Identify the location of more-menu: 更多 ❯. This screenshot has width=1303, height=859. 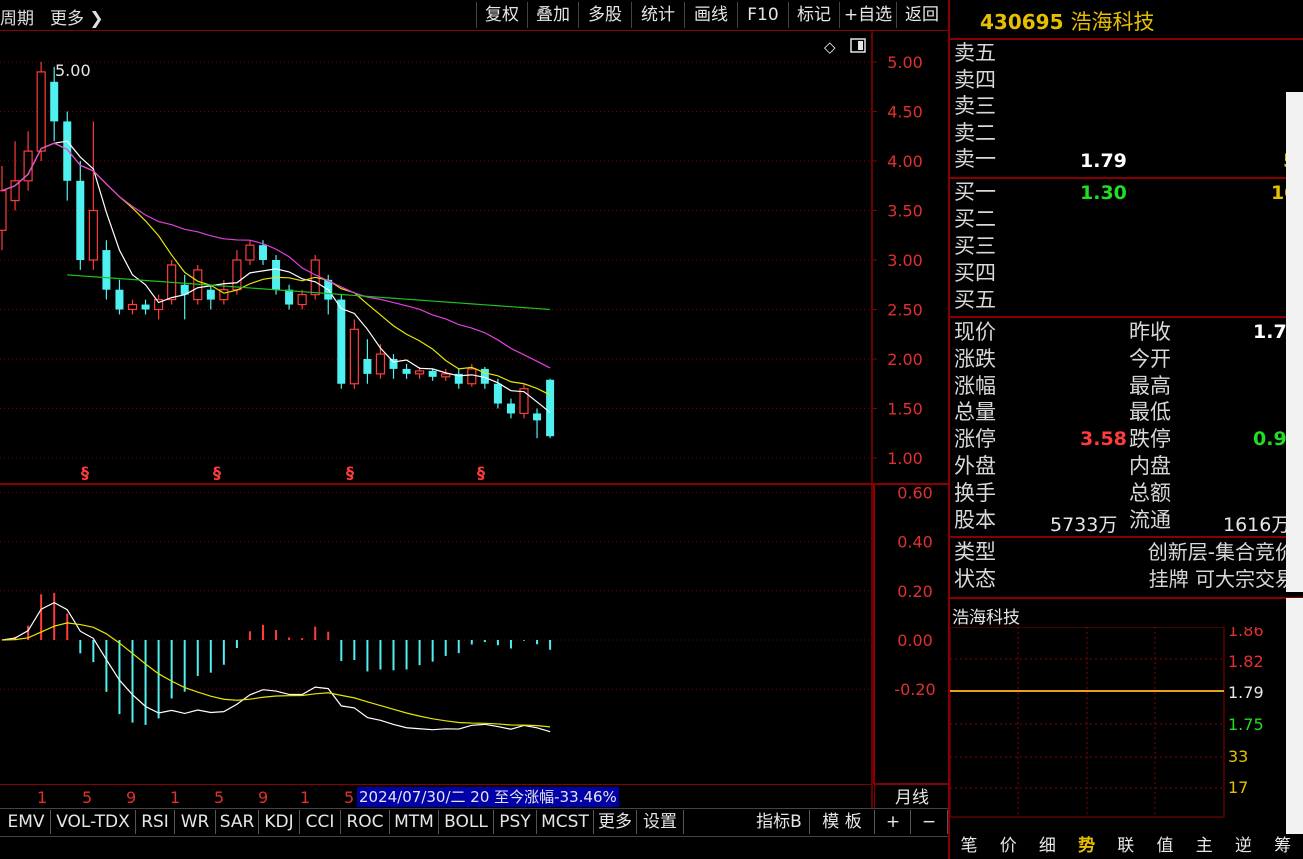
(77, 16).